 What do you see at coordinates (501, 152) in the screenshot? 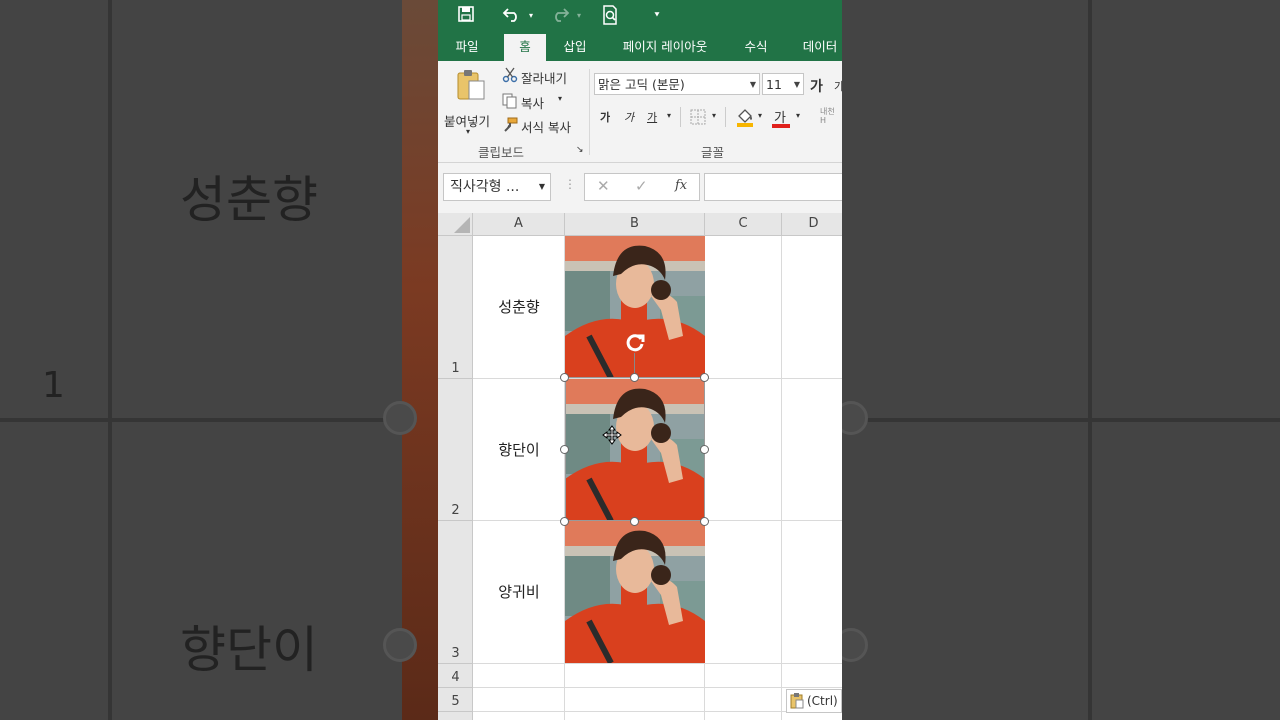
I see `clipboard-group-label: 클립보드` at bounding box center [501, 152].